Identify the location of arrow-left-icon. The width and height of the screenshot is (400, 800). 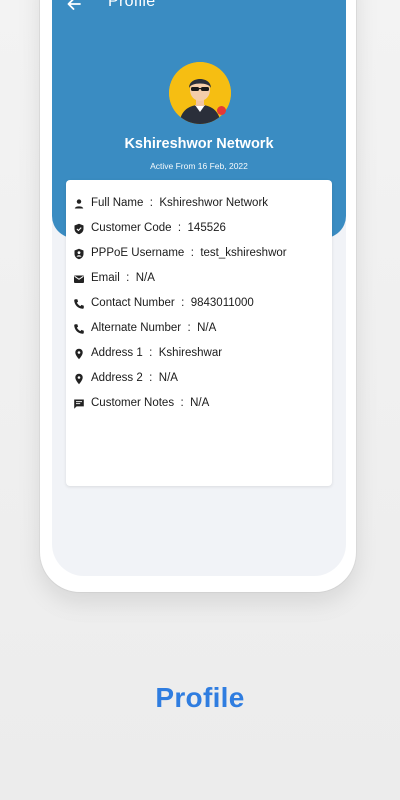
(74, 7).